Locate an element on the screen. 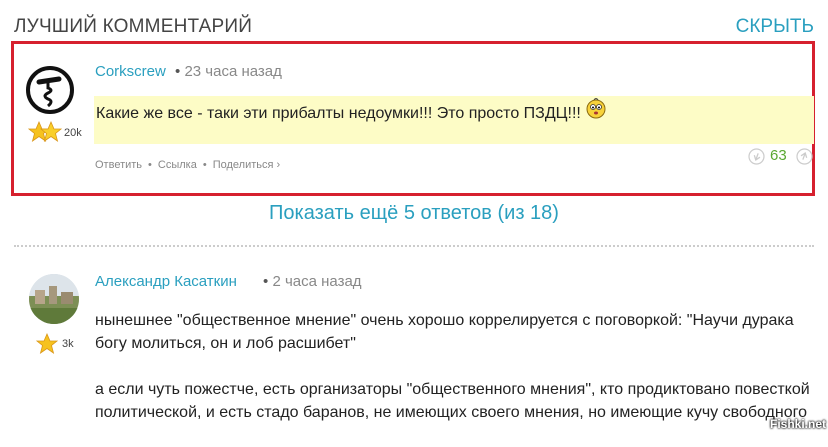 This screenshot has width=828, height=447. rating-star-icon is located at coordinates (47, 343).